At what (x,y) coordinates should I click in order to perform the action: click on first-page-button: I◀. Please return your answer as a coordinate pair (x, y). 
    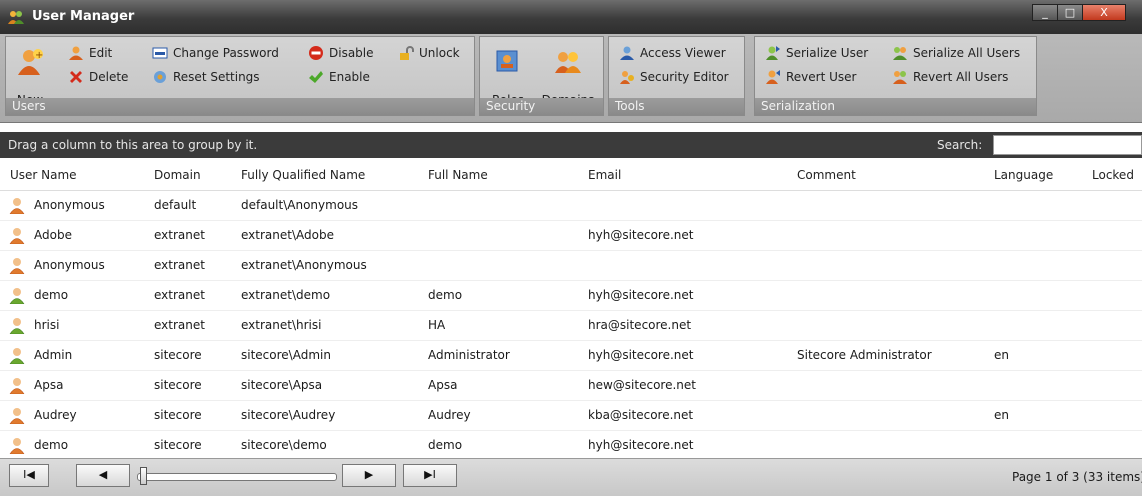
    Looking at the image, I should click on (29, 475).